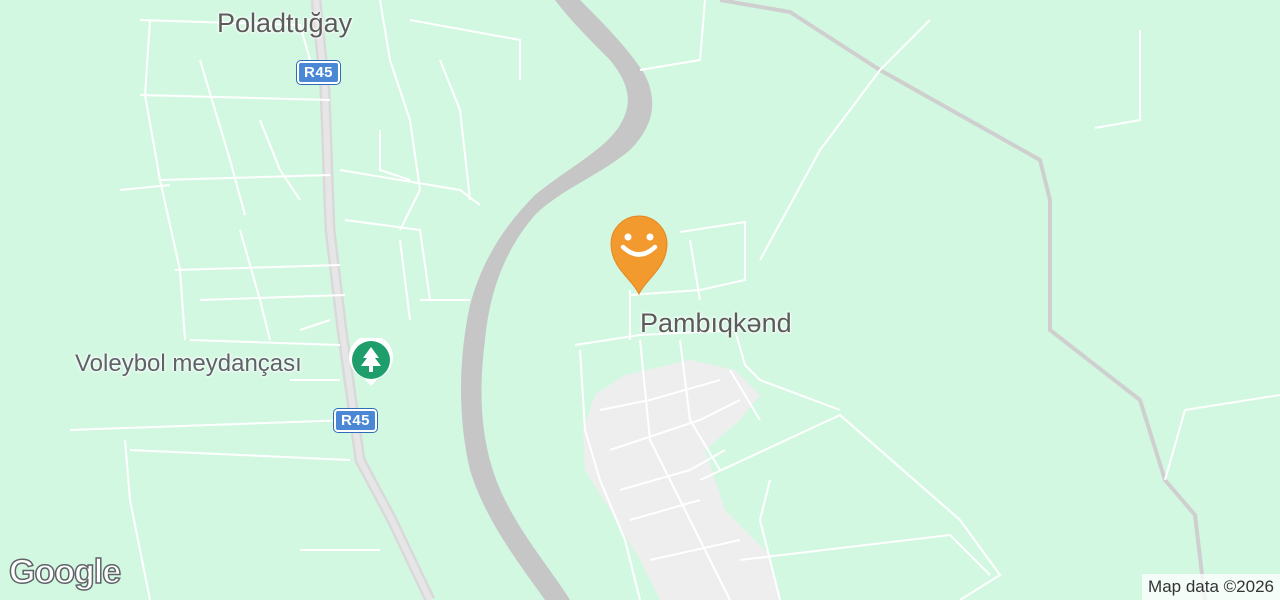 The image size is (1280, 600). What do you see at coordinates (188, 364) in the screenshot?
I see `poi-label-voleybol: Voleybol meydançası` at bounding box center [188, 364].